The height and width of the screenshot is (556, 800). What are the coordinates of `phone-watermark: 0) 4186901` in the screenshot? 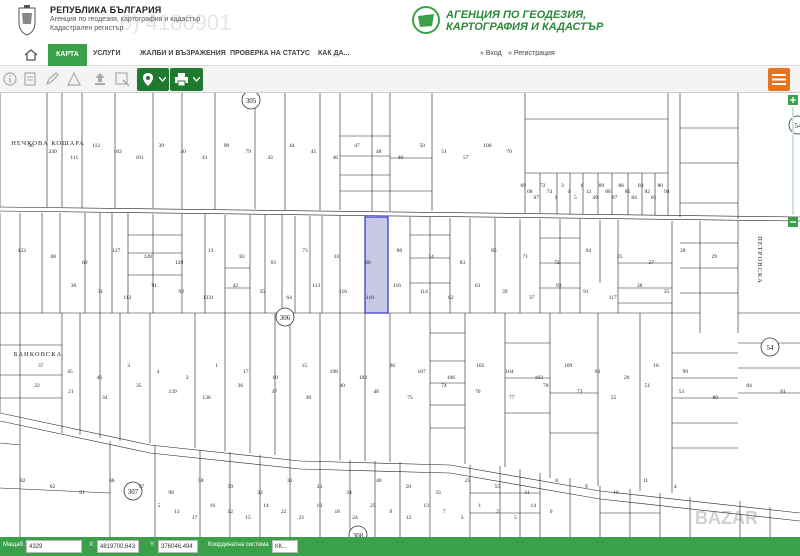 It's located at (176, 22).